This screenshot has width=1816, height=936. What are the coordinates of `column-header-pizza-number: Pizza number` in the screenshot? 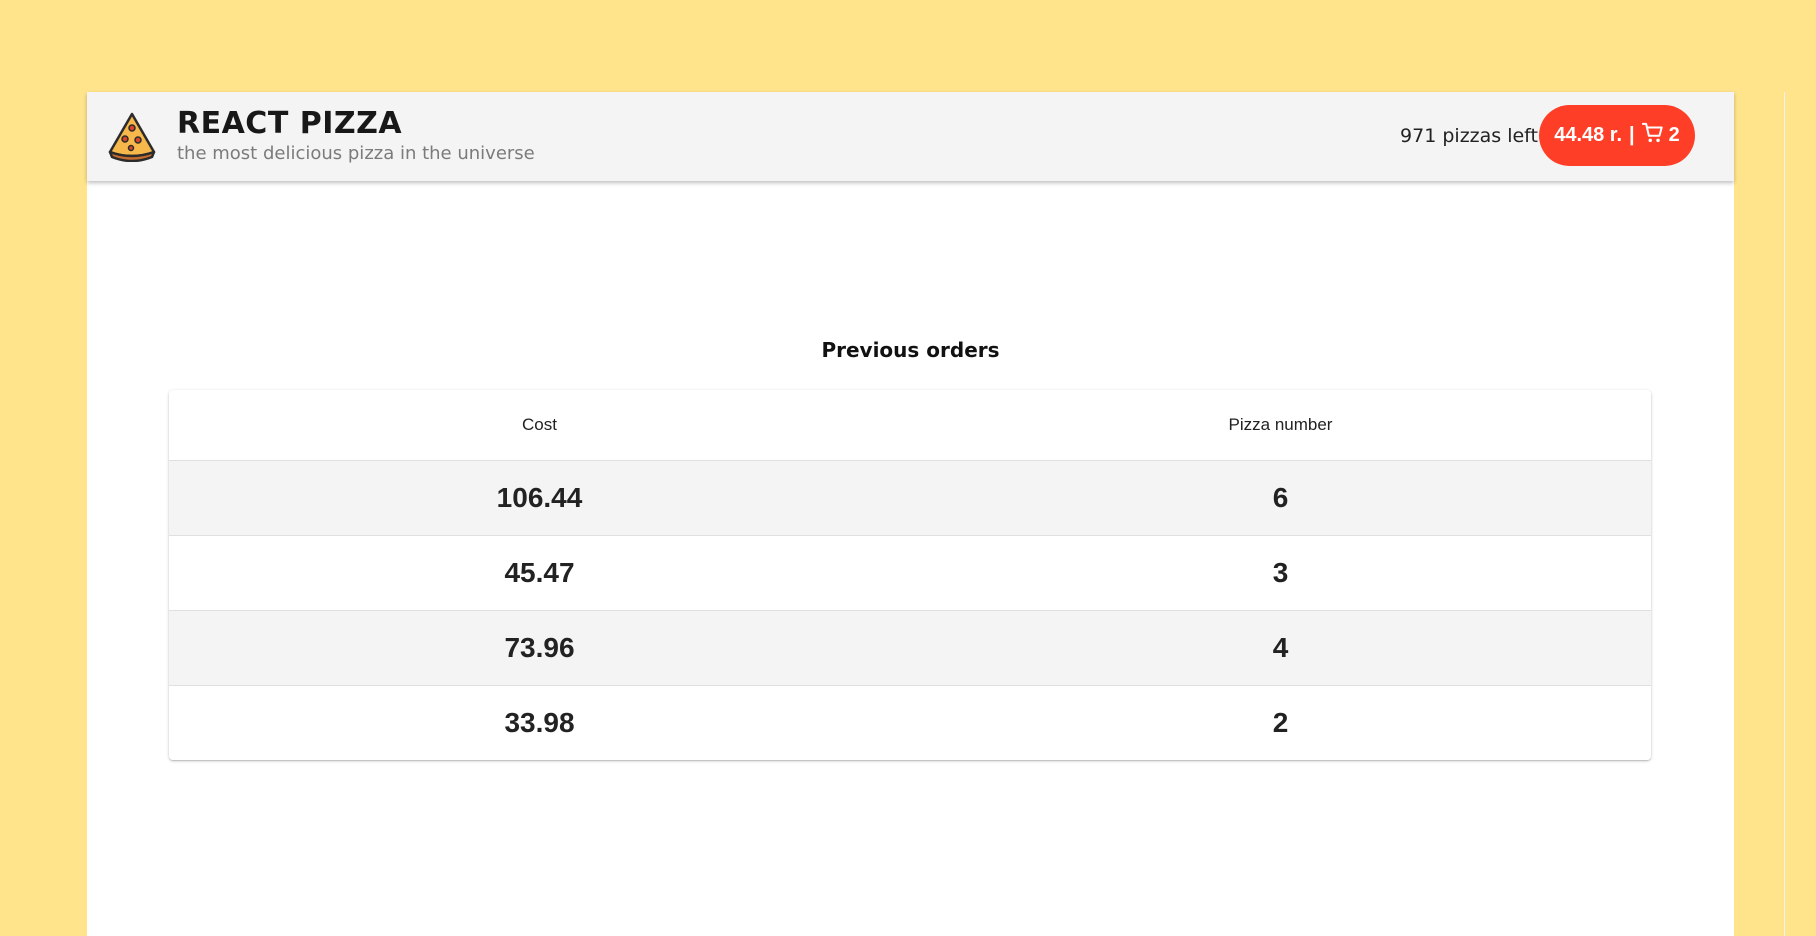 It's located at (1280, 425).